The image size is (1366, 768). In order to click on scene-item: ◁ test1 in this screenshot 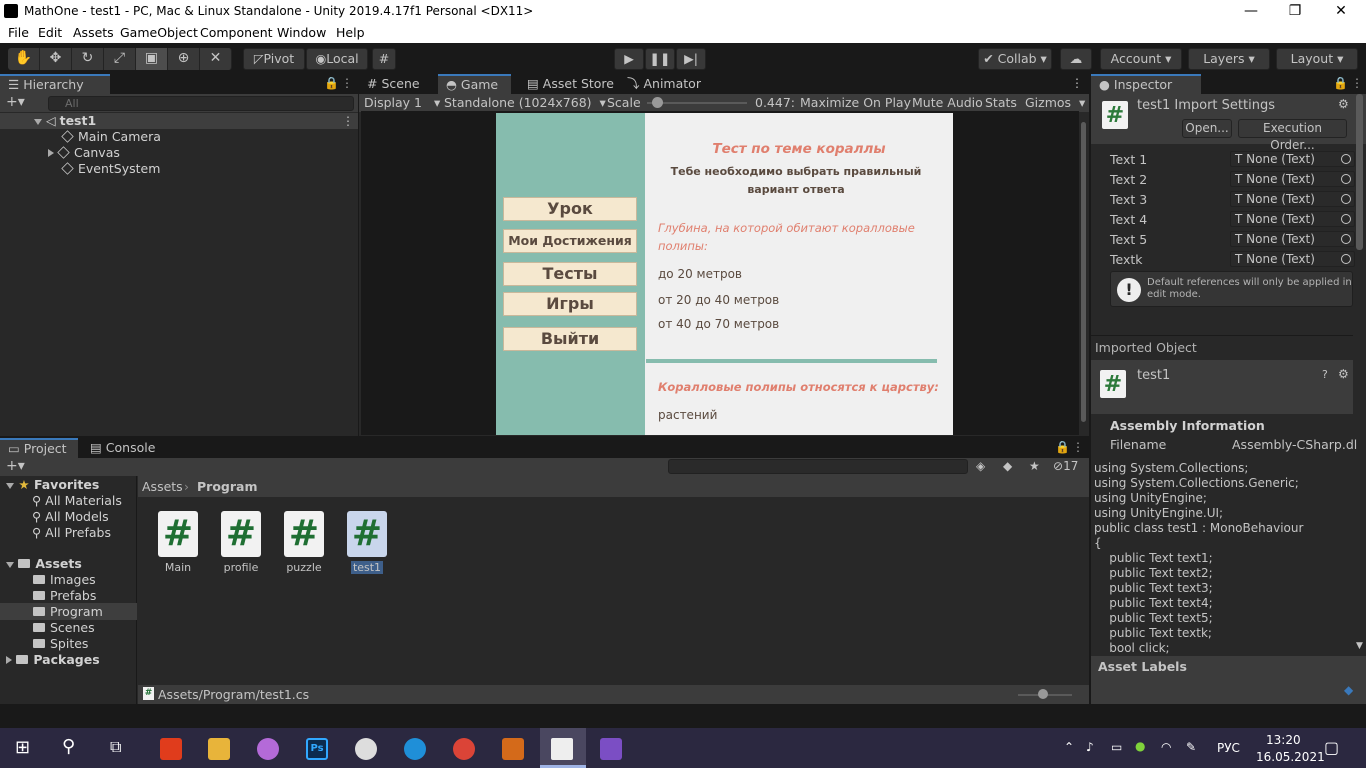, I will do `click(65, 120)`.